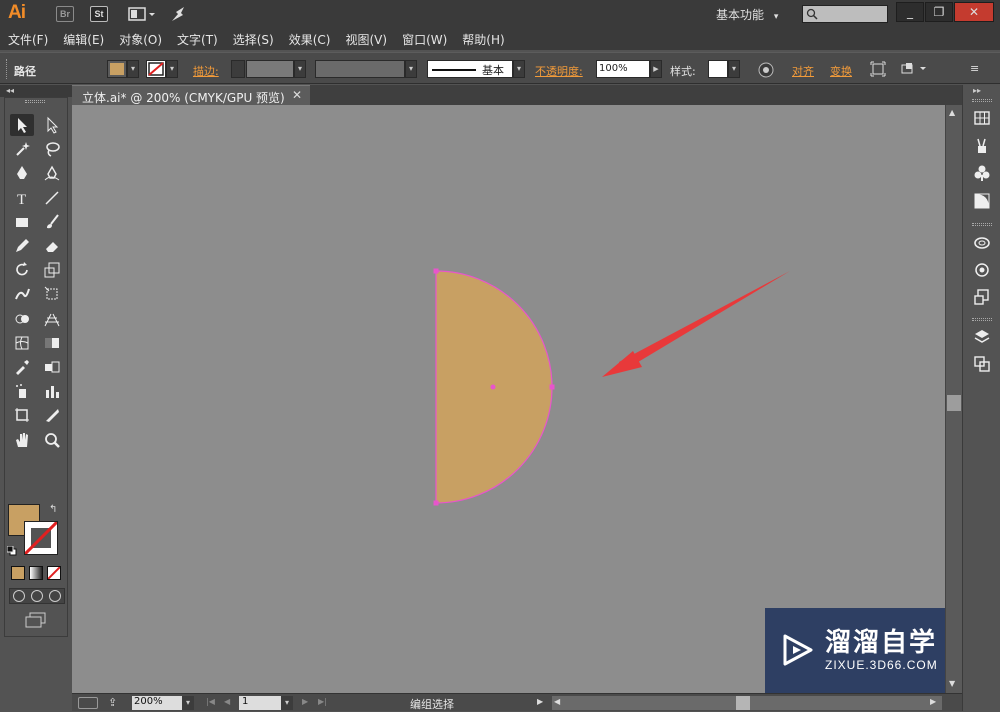 Image resolution: width=1000 pixels, height=712 pixels. I want to click on stock-button: St, so click(99, 14).